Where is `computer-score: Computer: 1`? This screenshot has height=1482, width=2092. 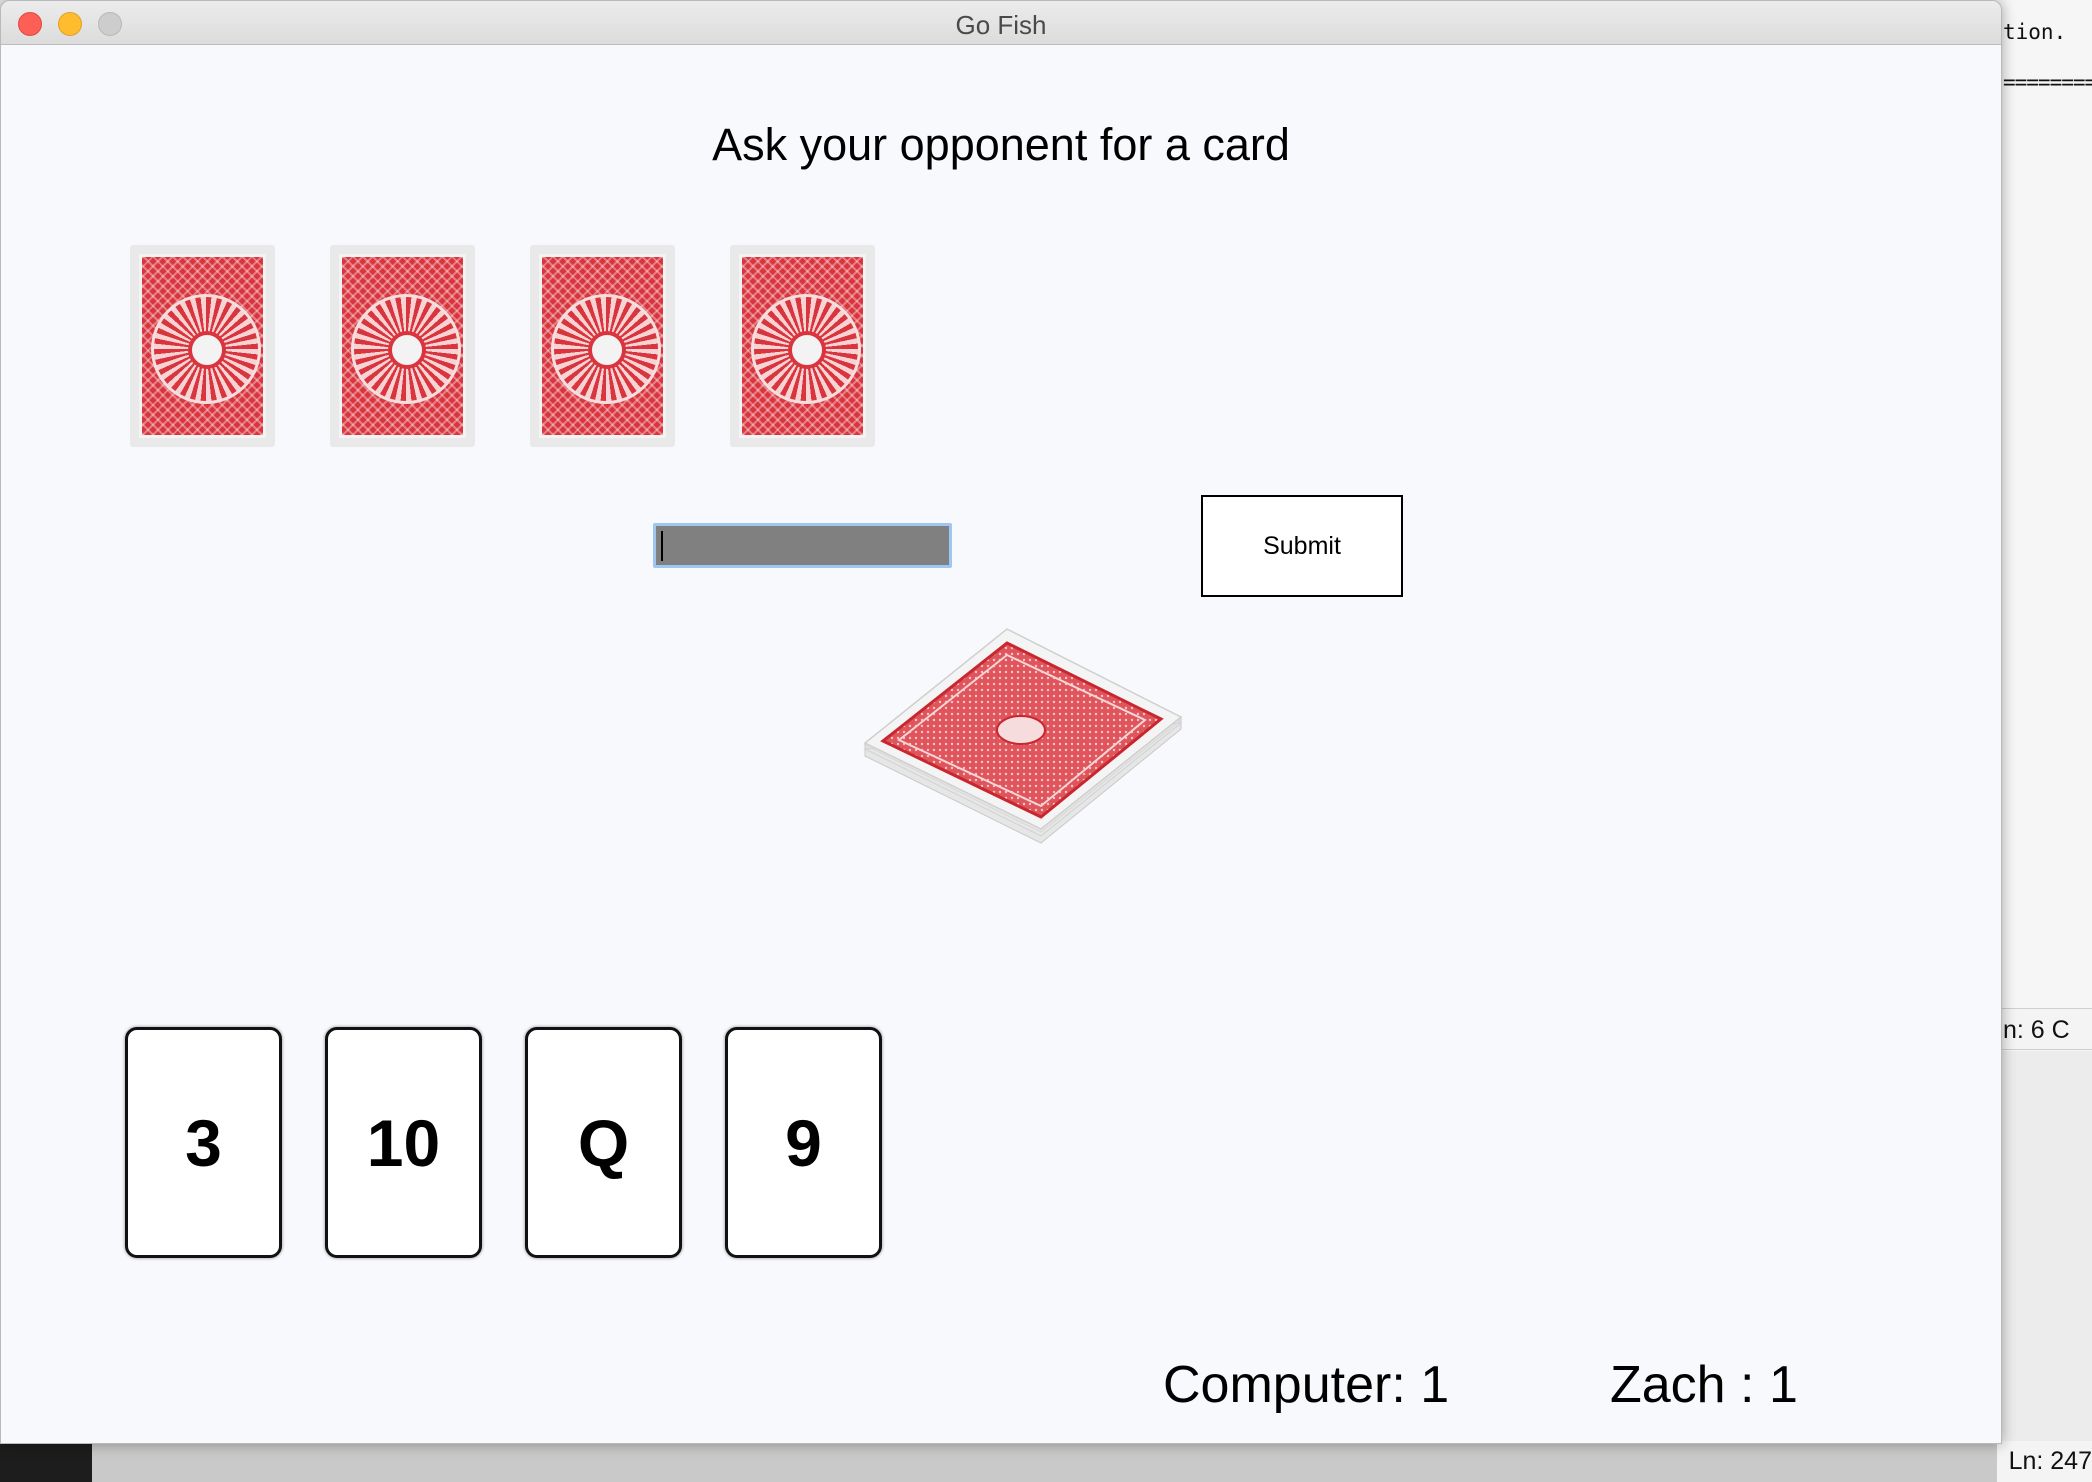 computer-score: Computer: 1 is located at coordinates (1306, 1385).